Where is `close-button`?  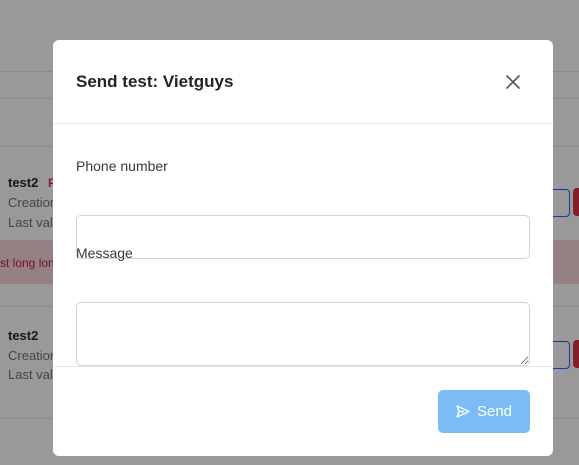 close-button is located at coordinates (513, 82).